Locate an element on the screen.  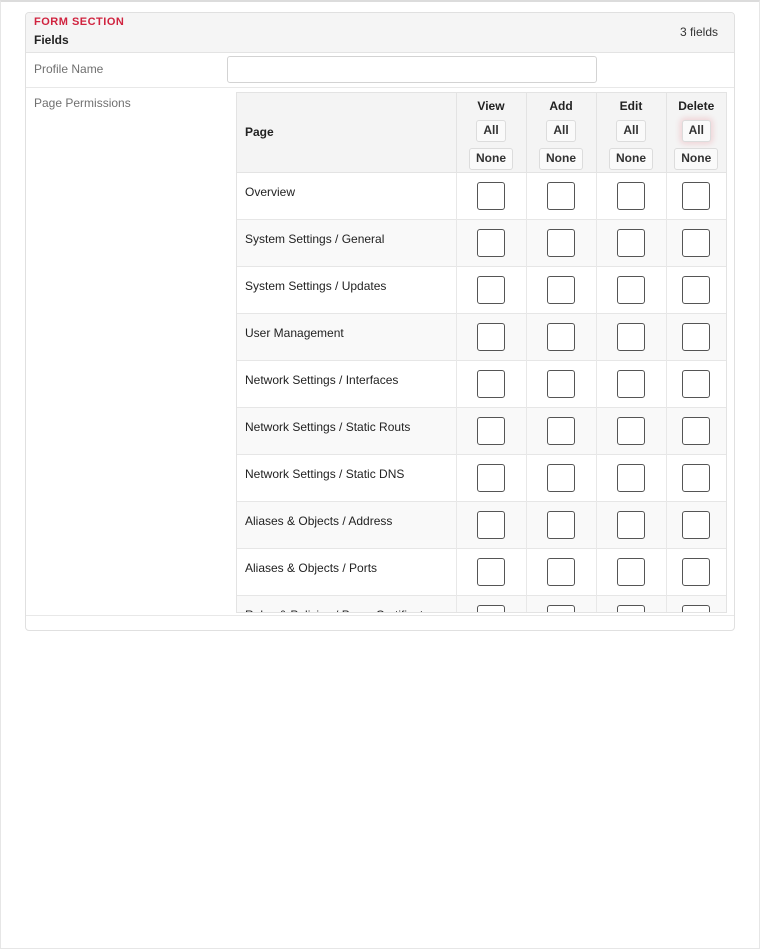
permission-page-cell: System Settings / Updates is located at coordinates (346, 289).